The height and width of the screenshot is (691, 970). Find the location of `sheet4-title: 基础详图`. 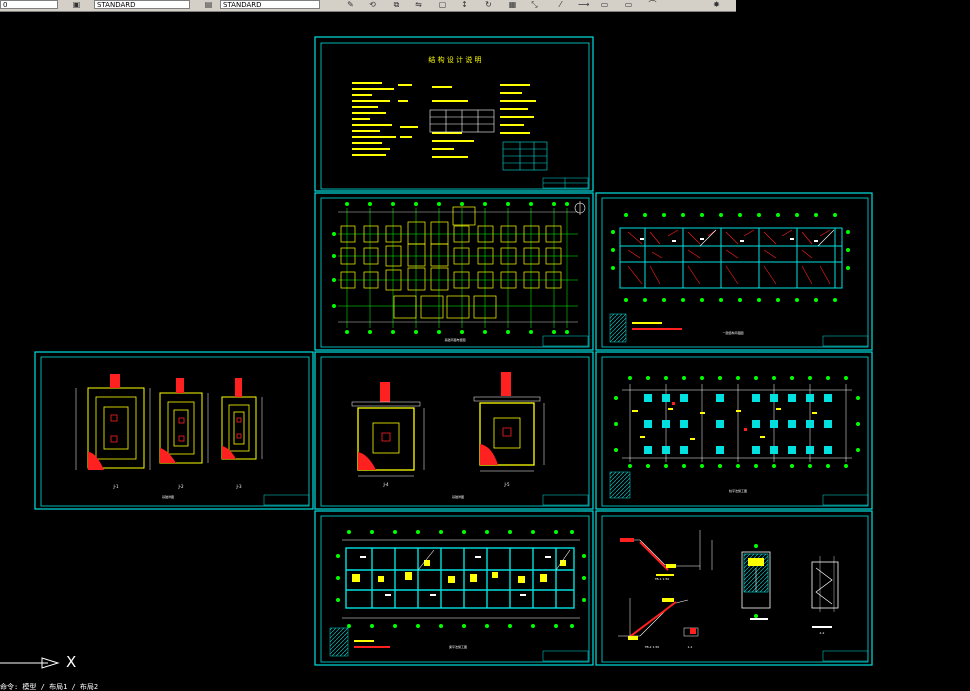

sheet4-title: 基础详图 is located at coordinates (168, 496).